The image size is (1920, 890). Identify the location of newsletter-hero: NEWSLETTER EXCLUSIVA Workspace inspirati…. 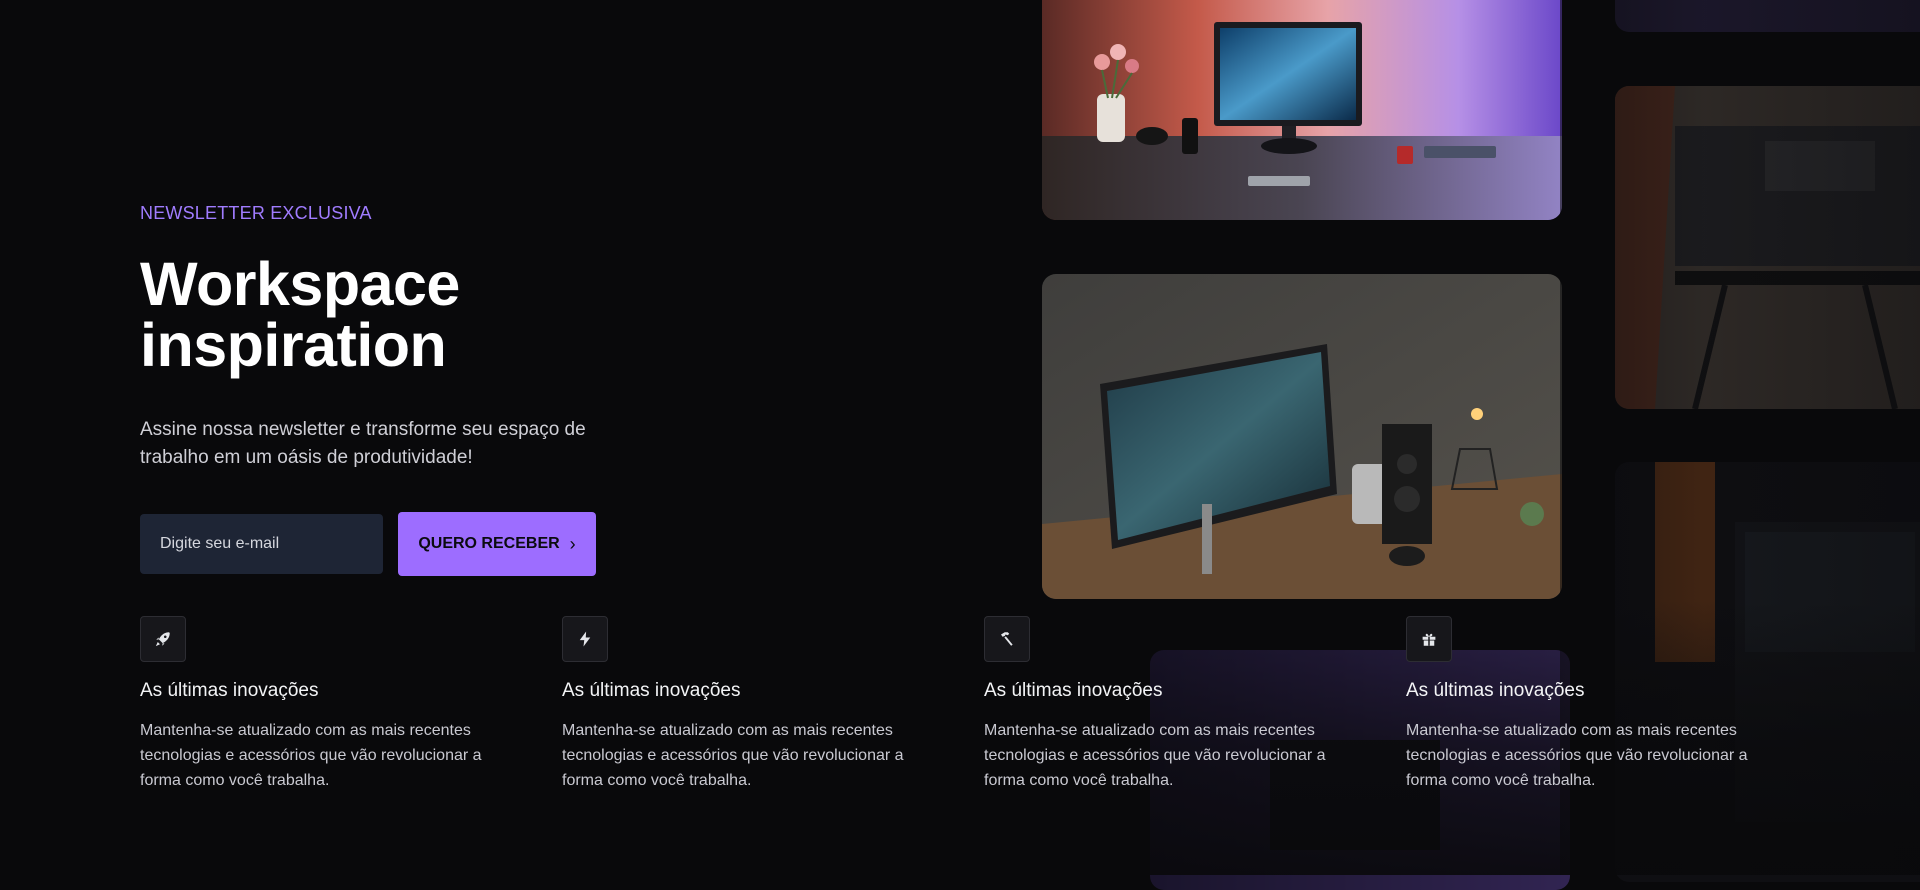
(450, 389).